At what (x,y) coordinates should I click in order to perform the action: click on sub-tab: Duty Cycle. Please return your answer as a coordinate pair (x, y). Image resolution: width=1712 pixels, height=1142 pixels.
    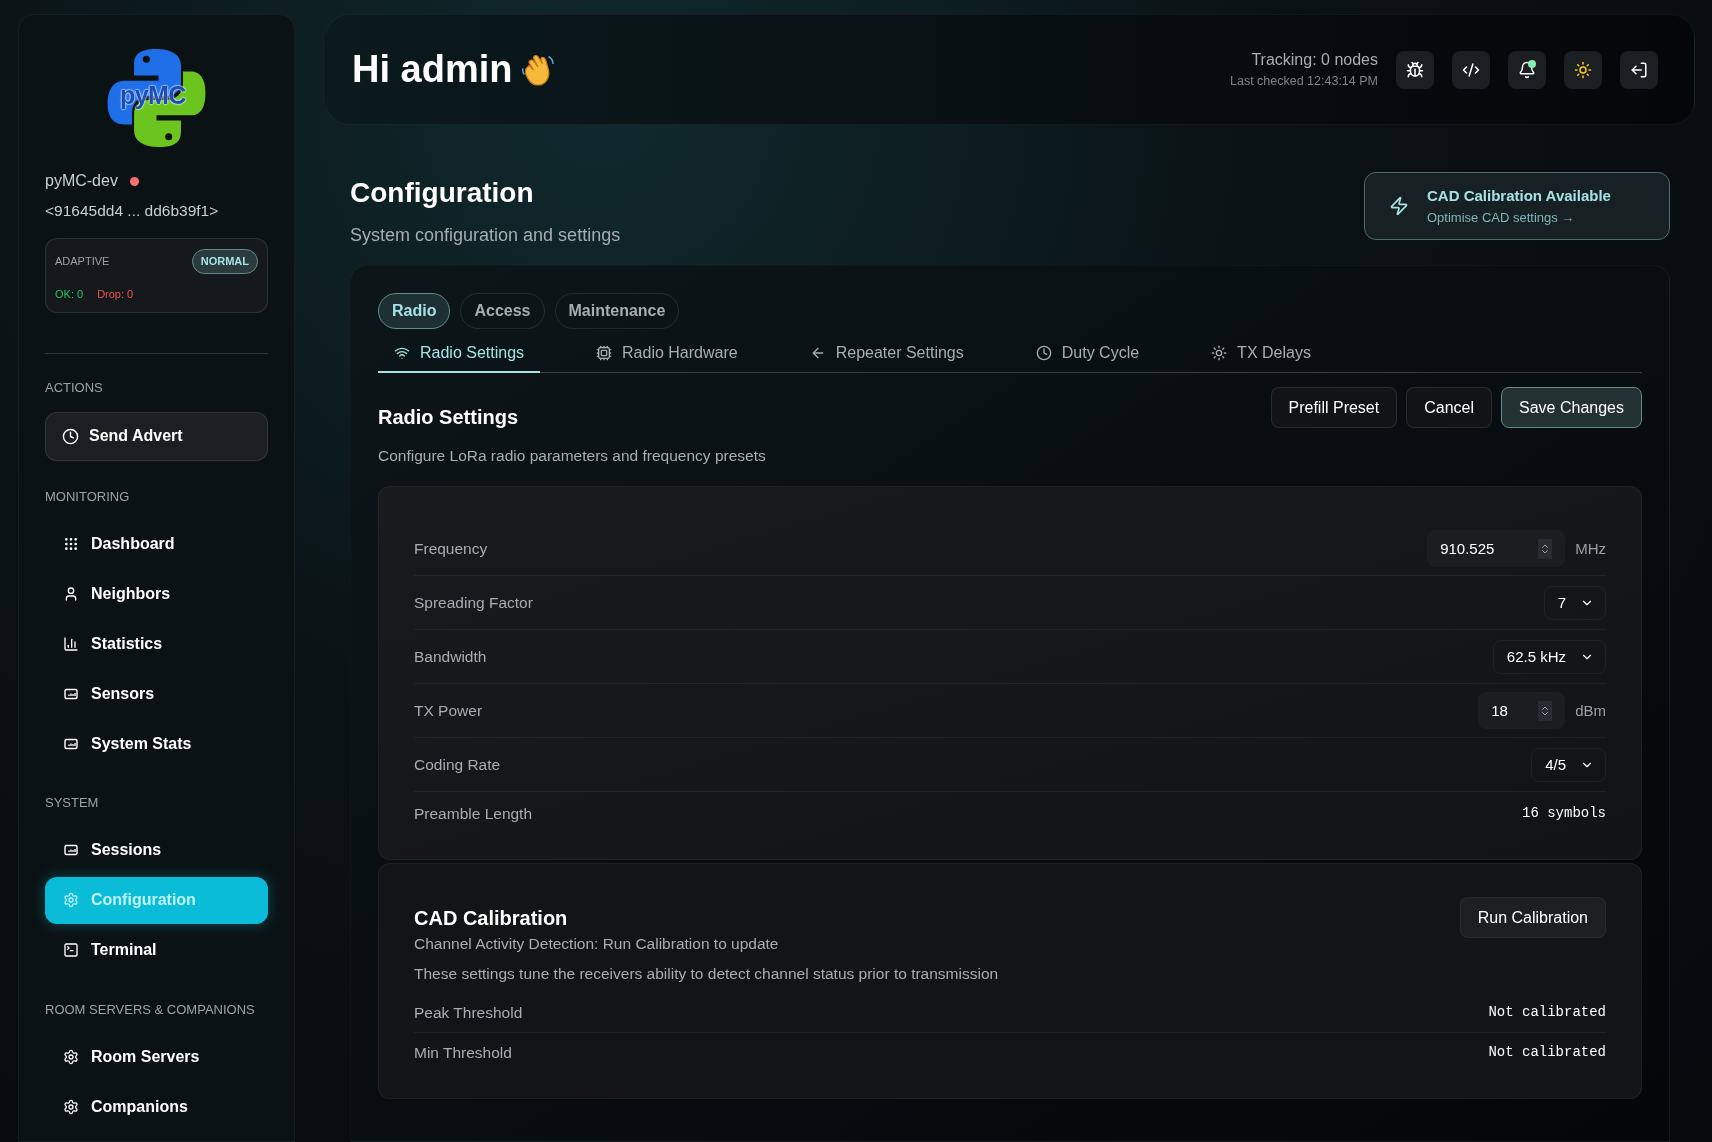
    Looking at the image, I should click on (1087, 354).